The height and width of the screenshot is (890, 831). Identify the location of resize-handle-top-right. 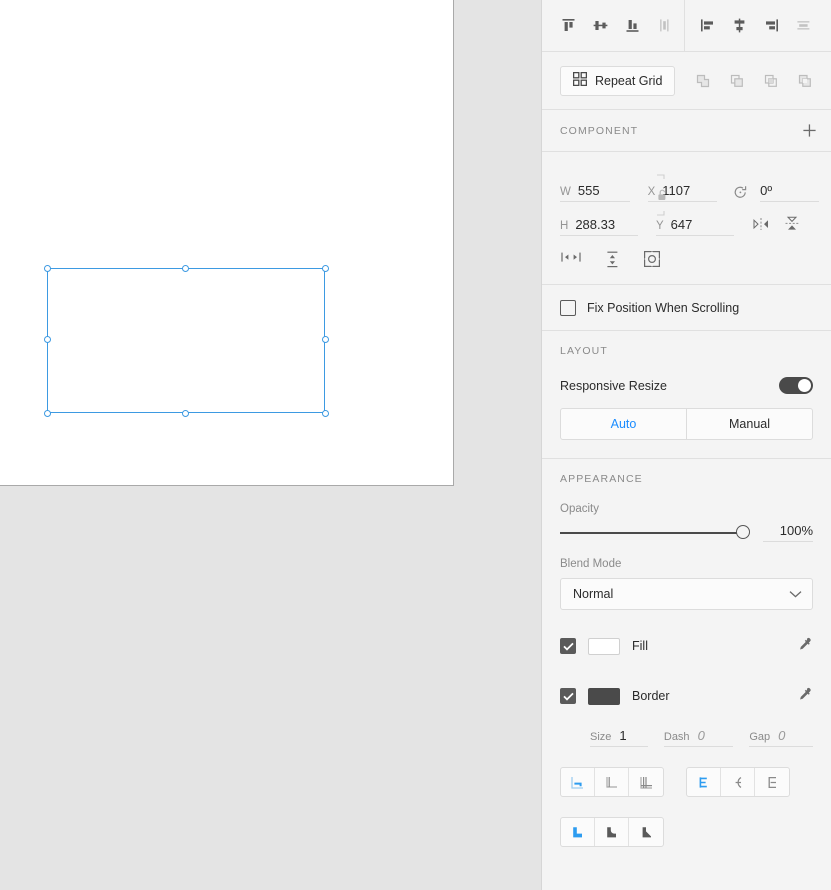
(325, 268).